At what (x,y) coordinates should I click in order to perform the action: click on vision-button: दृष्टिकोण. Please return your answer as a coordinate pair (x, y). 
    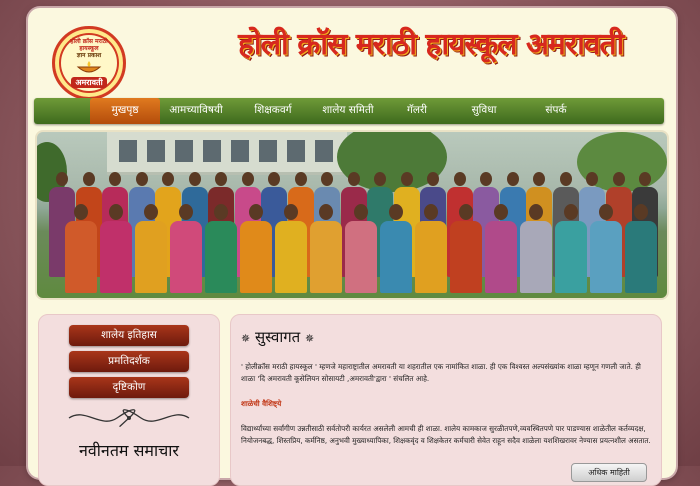
    Looking at the image, I should click on (129, 387).